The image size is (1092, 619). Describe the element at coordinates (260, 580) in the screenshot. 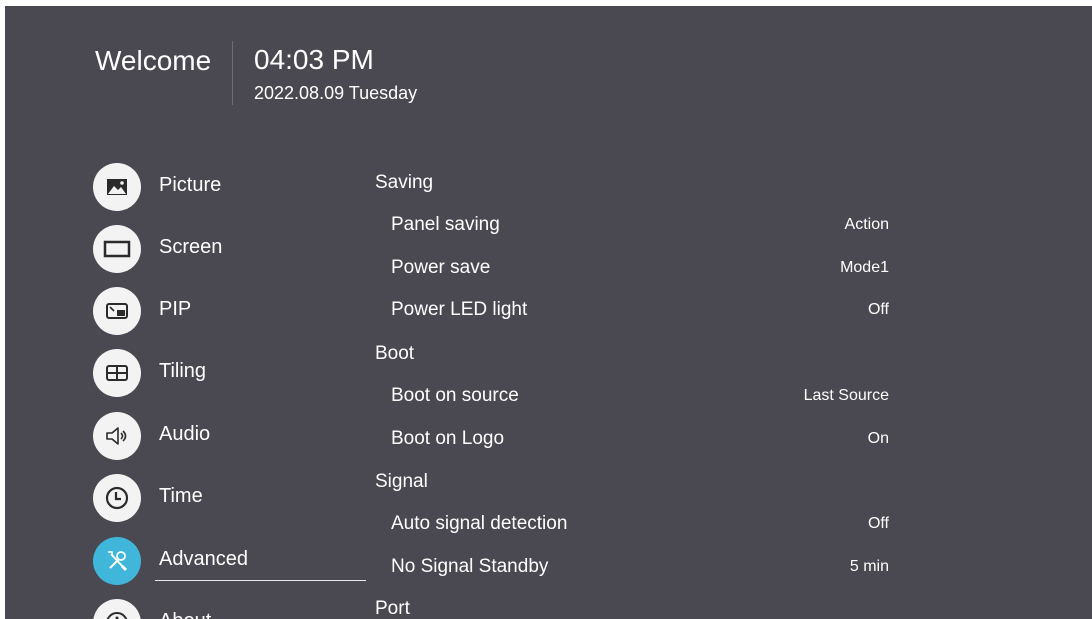

I see `active-item-underline` at that location.